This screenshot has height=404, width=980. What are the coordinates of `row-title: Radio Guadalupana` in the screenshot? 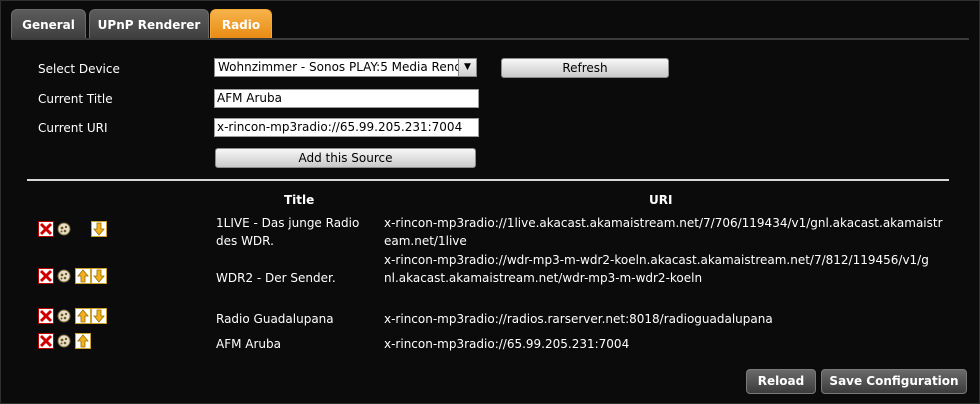 It's located at (275, 319).